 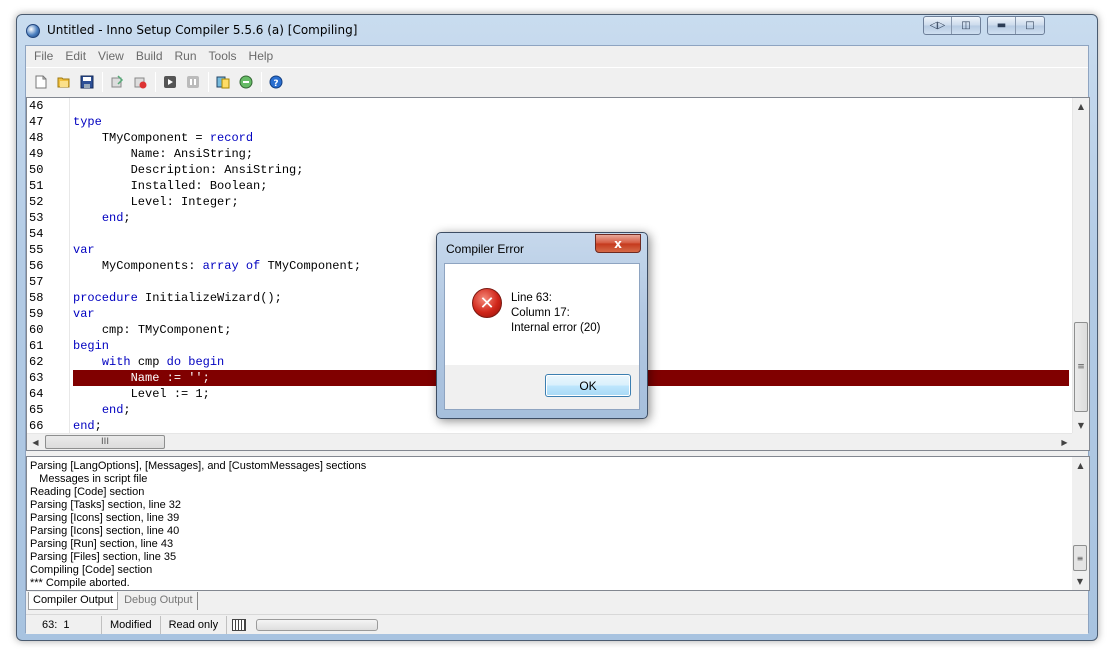 I want to click on output-line: Parsing [Icons] section, line 39, so click(x=105, y=518).